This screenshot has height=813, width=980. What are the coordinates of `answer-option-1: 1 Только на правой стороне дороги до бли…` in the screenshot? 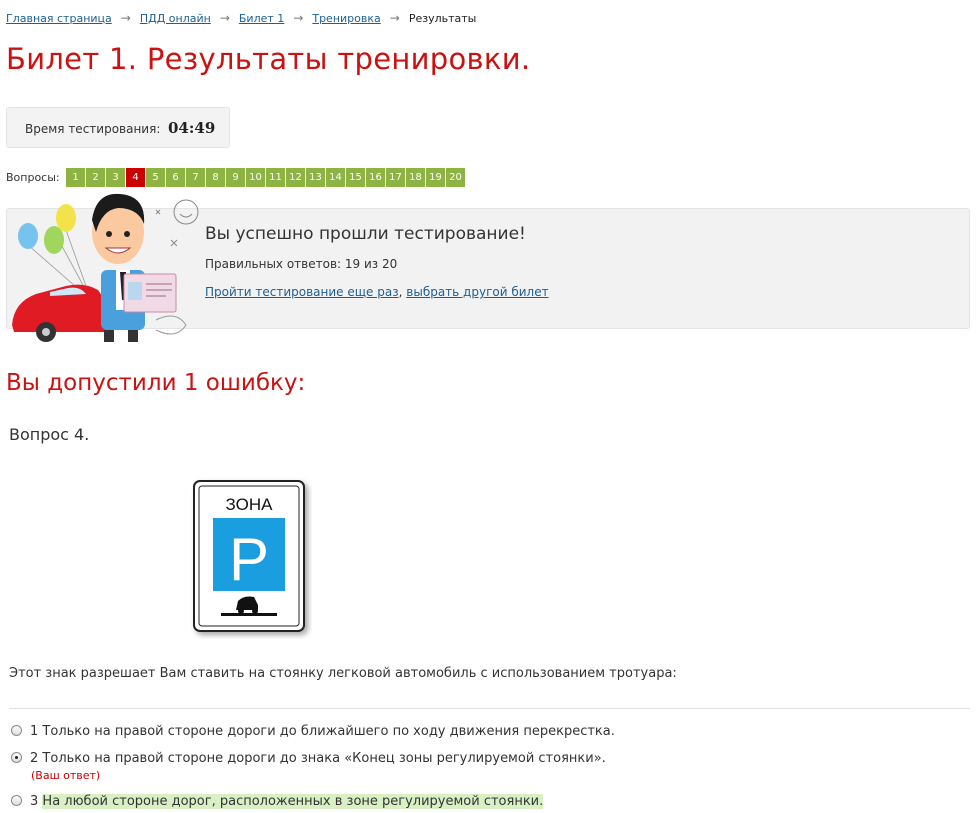 It's located at (313, 731).